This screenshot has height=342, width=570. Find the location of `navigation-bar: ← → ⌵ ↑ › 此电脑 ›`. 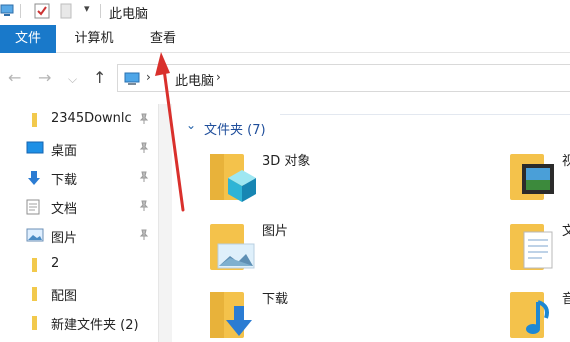

navigation-bar: ← → ⌵ ↑ › 此电脑 › is located at coordinates (285, 78).